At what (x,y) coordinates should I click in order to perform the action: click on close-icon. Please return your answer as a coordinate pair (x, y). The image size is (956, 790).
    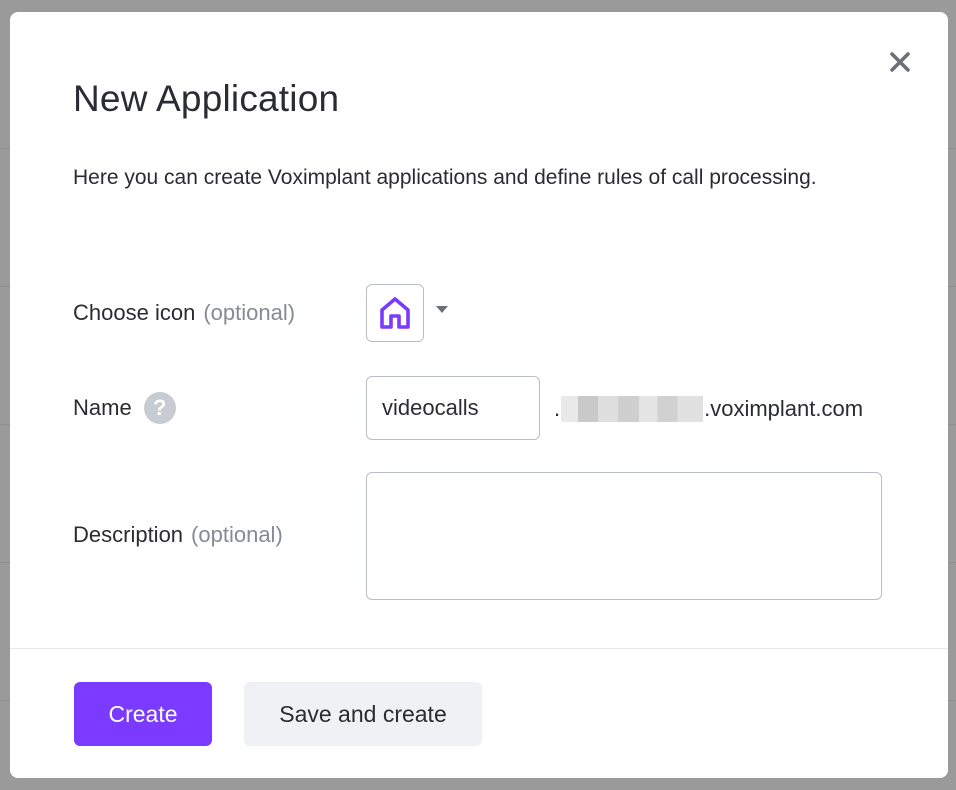
    Looking at the image, I should click on (900, 62).